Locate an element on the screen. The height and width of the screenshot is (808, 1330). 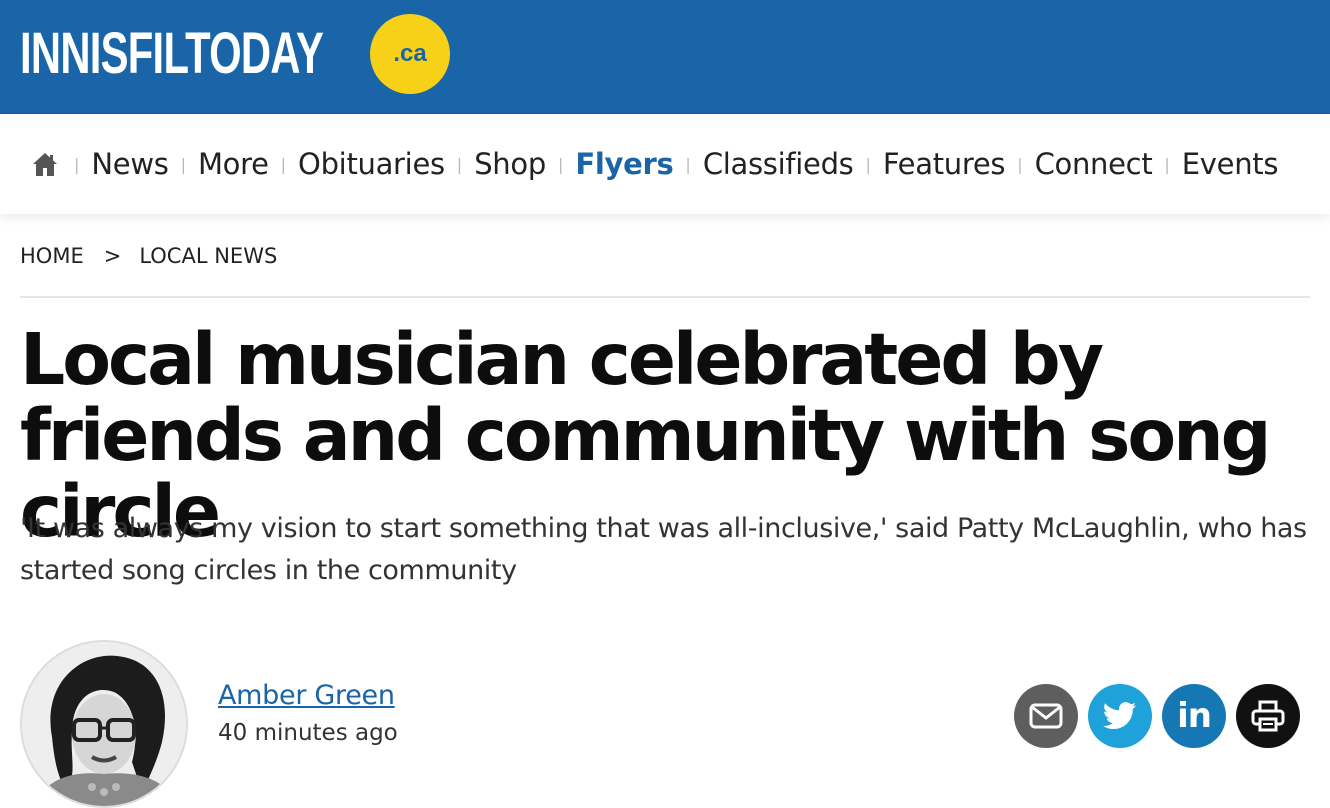
nav-item-classifieds: Classifieds is located at coordinates (778, 164).